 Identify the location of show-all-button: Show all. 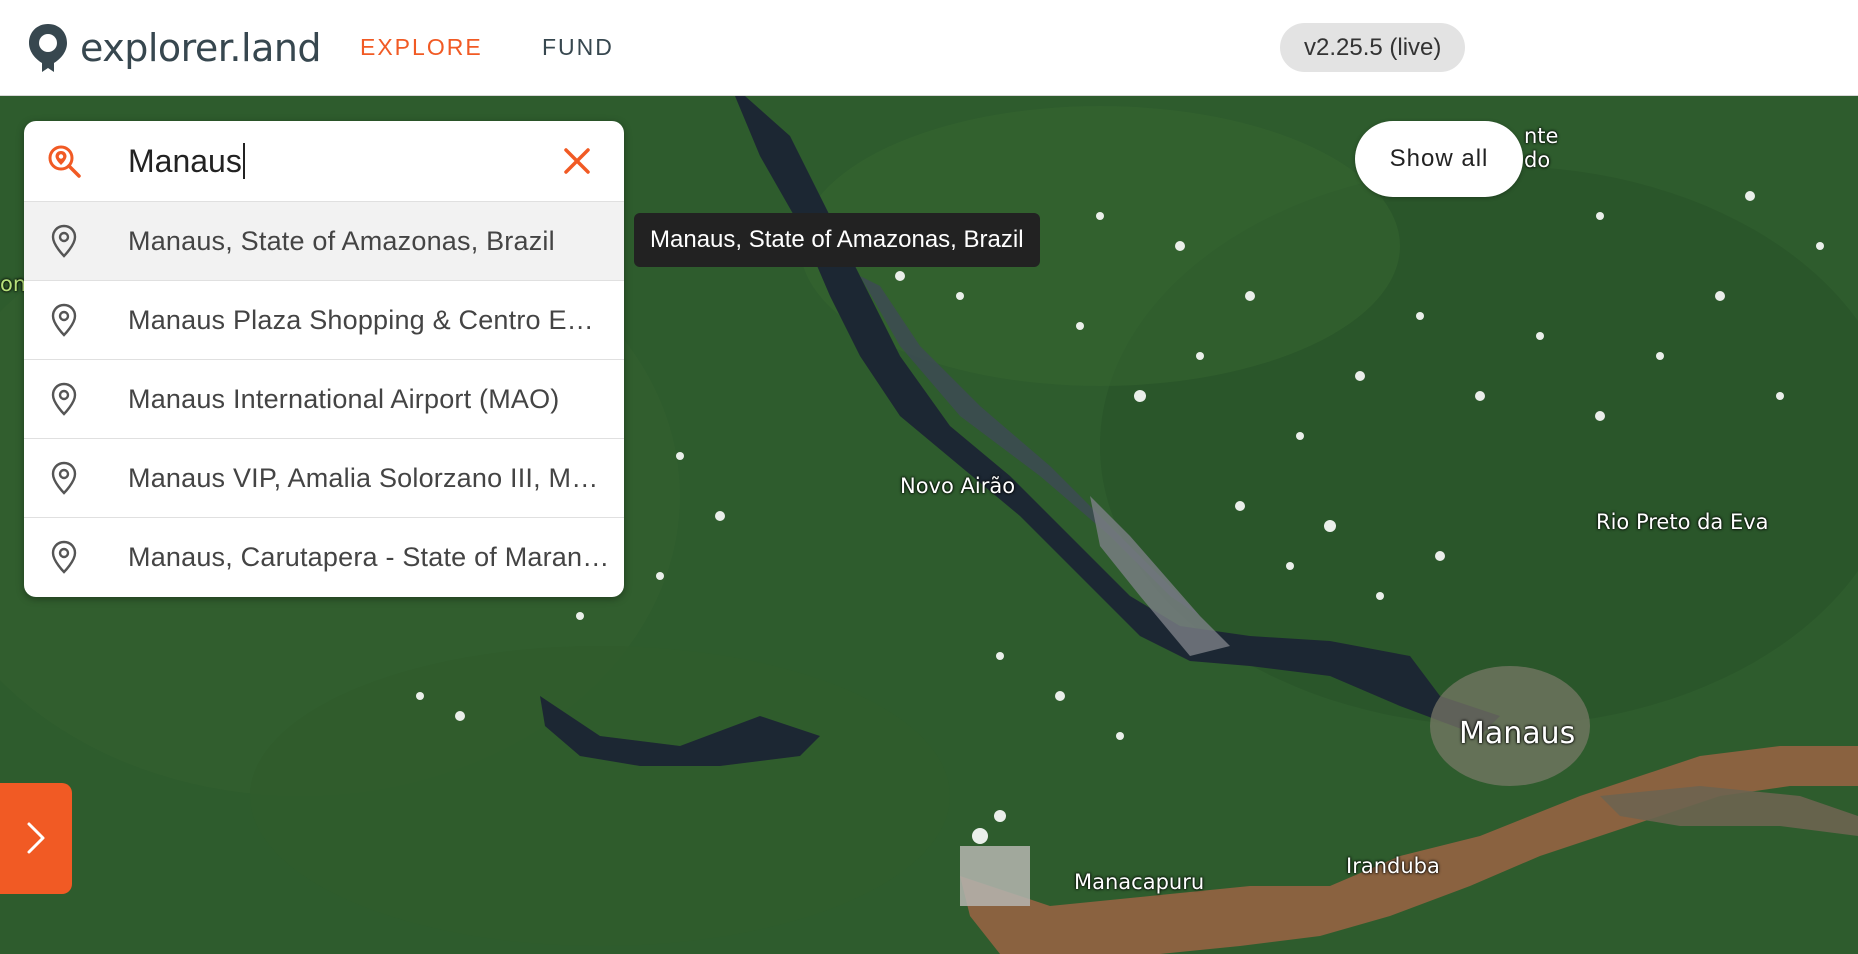
(1439, 159).